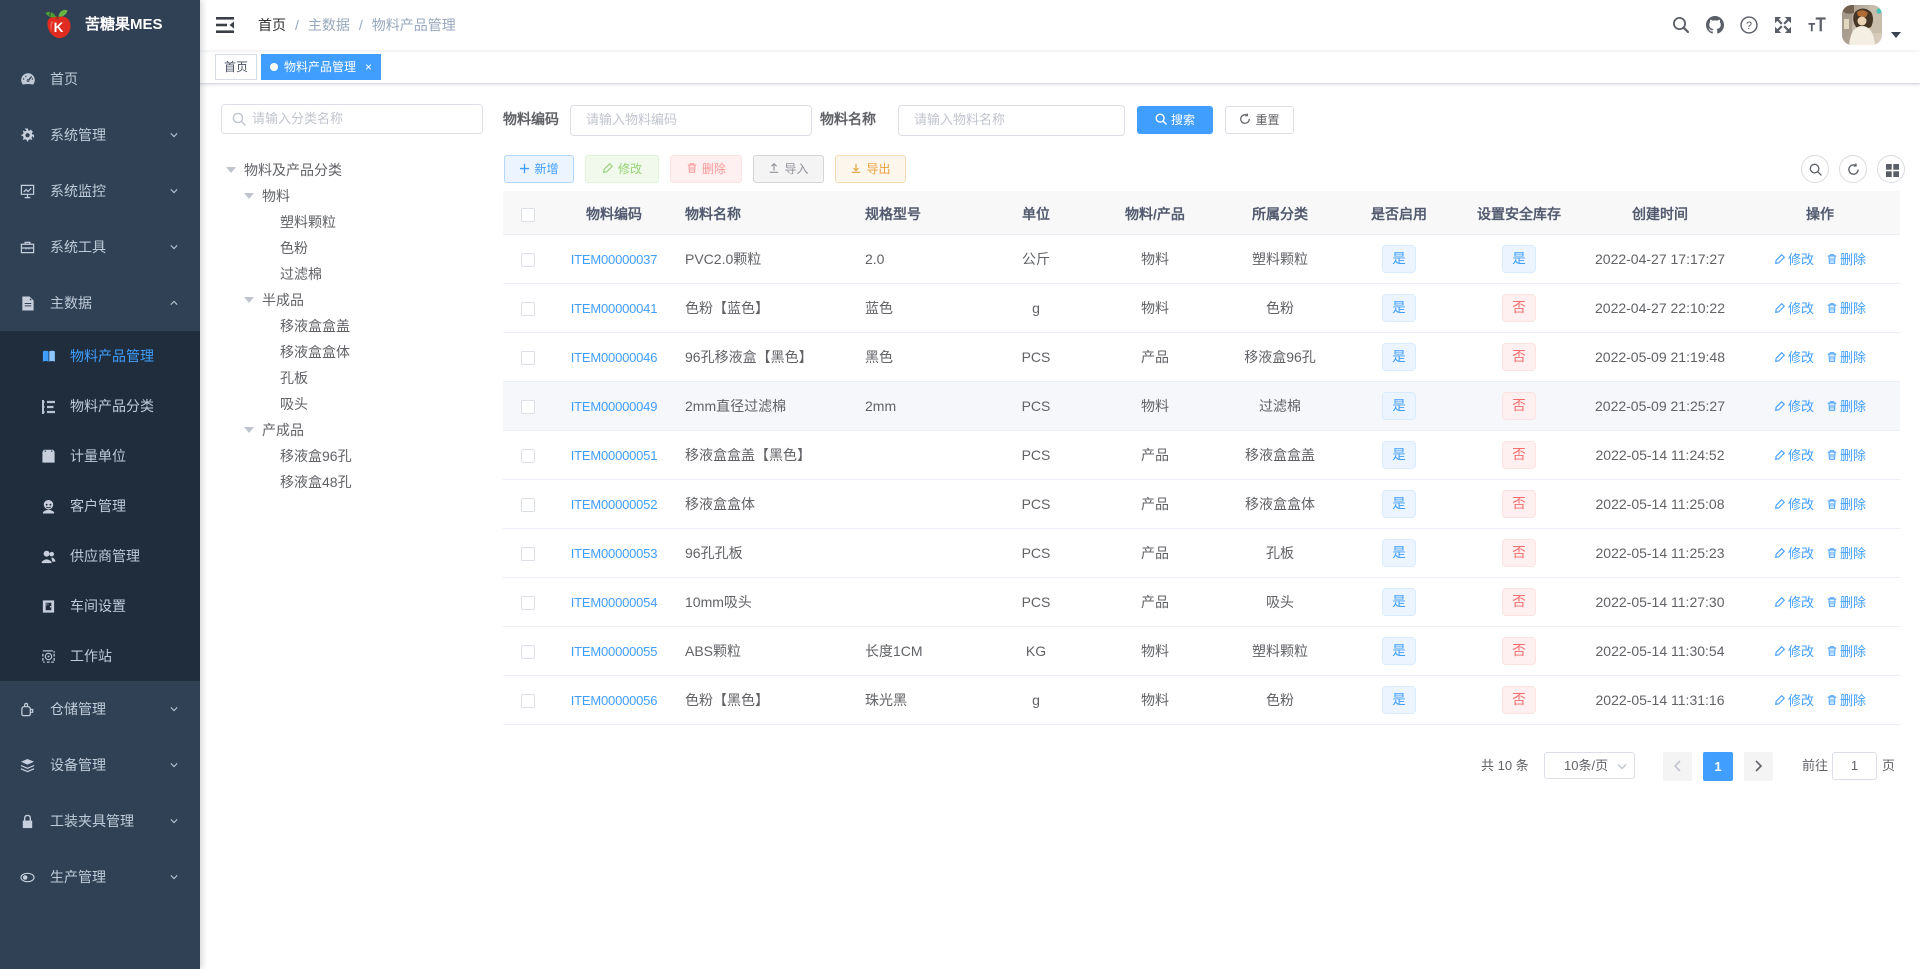 This screenshot has height=969, width=1920. Describe the element at coordinates (59, 27) in the screenshot. I see `svg-text: K` at that location.